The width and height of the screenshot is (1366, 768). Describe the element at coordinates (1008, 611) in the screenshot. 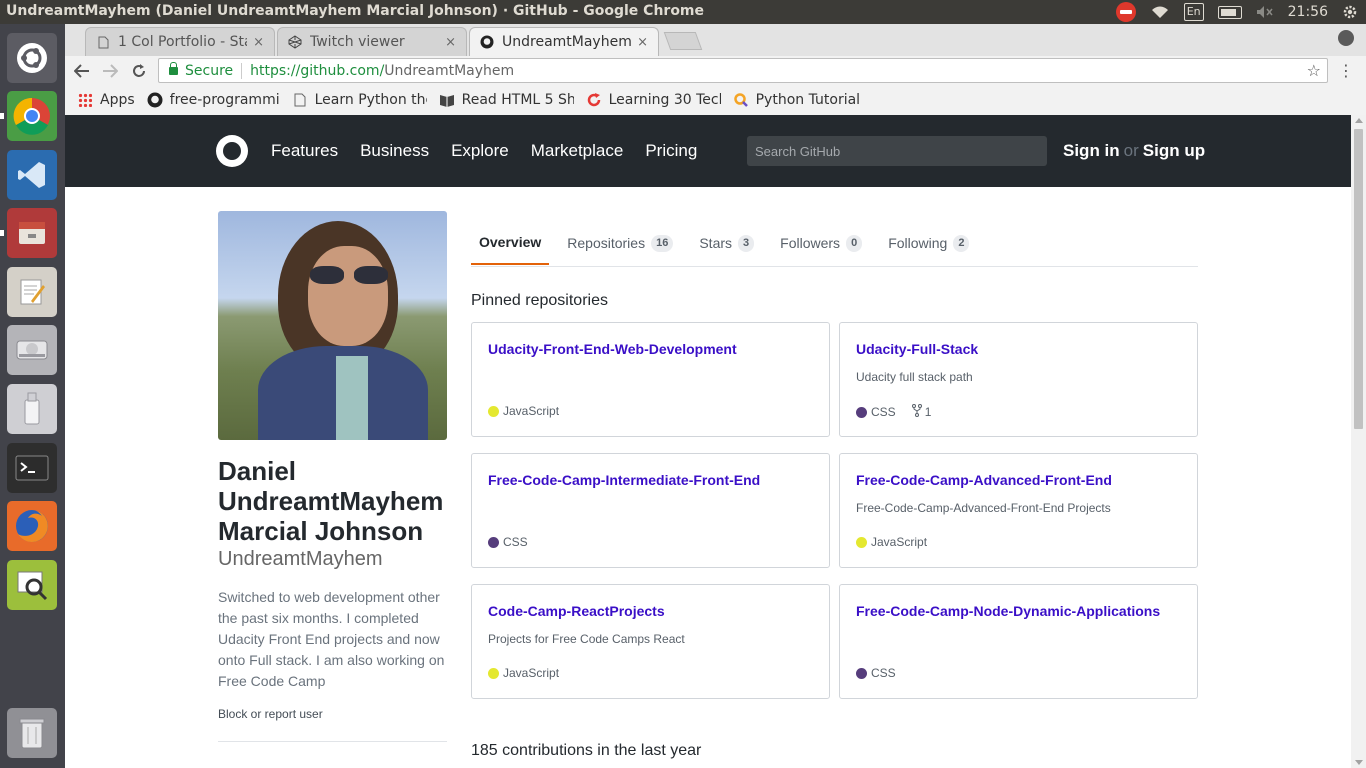

I see `repo-name-link: Free-Code-Camp-Node-Dynamic-Applications` at that location.